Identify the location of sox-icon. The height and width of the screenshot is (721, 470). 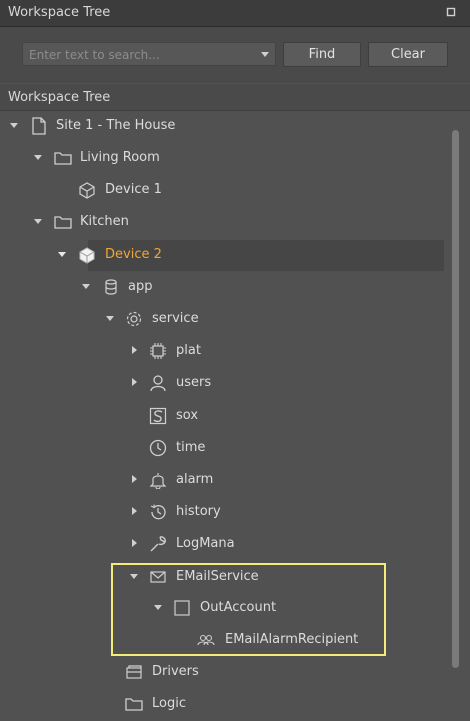
(158, 416).